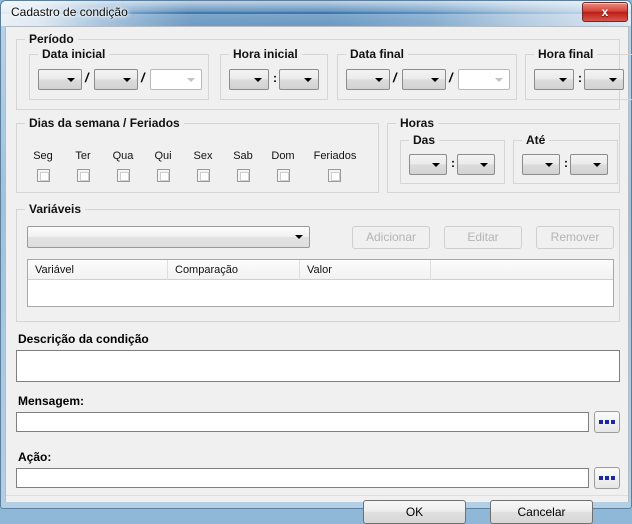 Image resolution: width=632 pixels, height=524 pixels. Describe the element at coordinates (302, 478) in the screenshot. I see `acao-input` at that location.